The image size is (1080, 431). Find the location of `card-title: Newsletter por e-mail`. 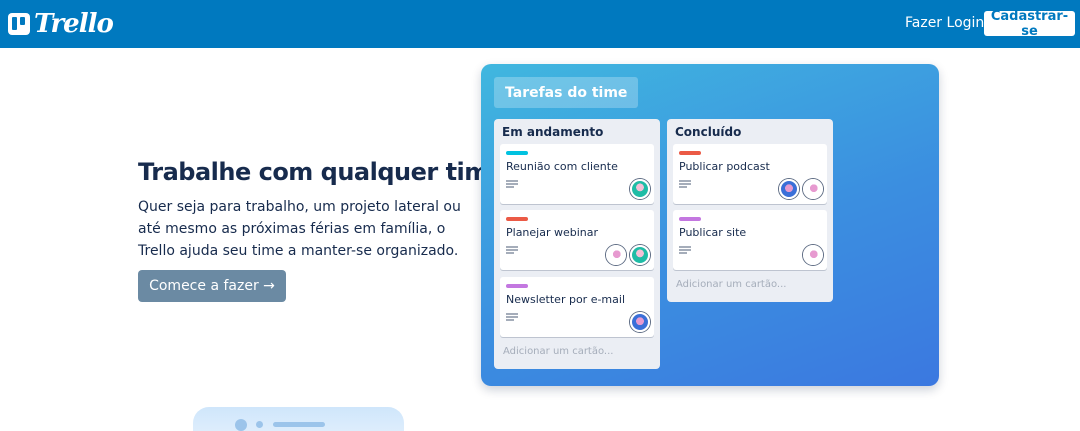

card-title: Newsletter por e-mail is located at coordinates (565, 299).